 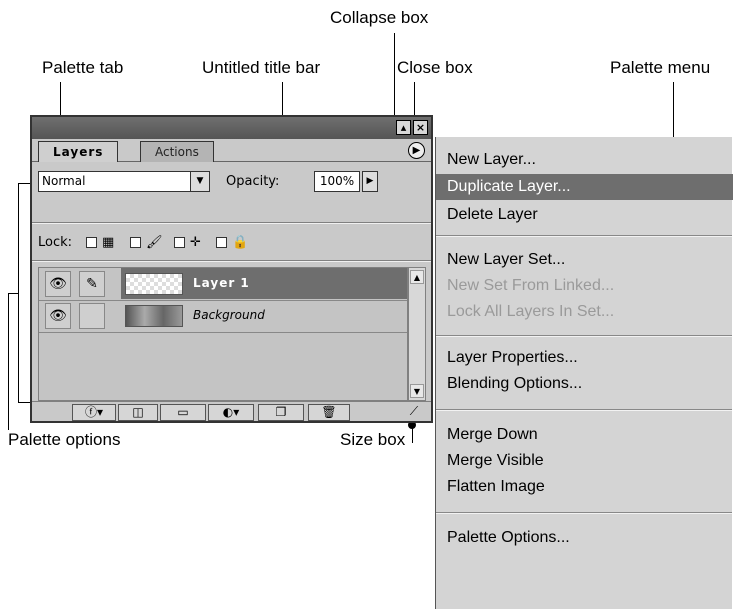 I want to click on palette-menu-callout: Palette menu, so click(x=660, y=67).